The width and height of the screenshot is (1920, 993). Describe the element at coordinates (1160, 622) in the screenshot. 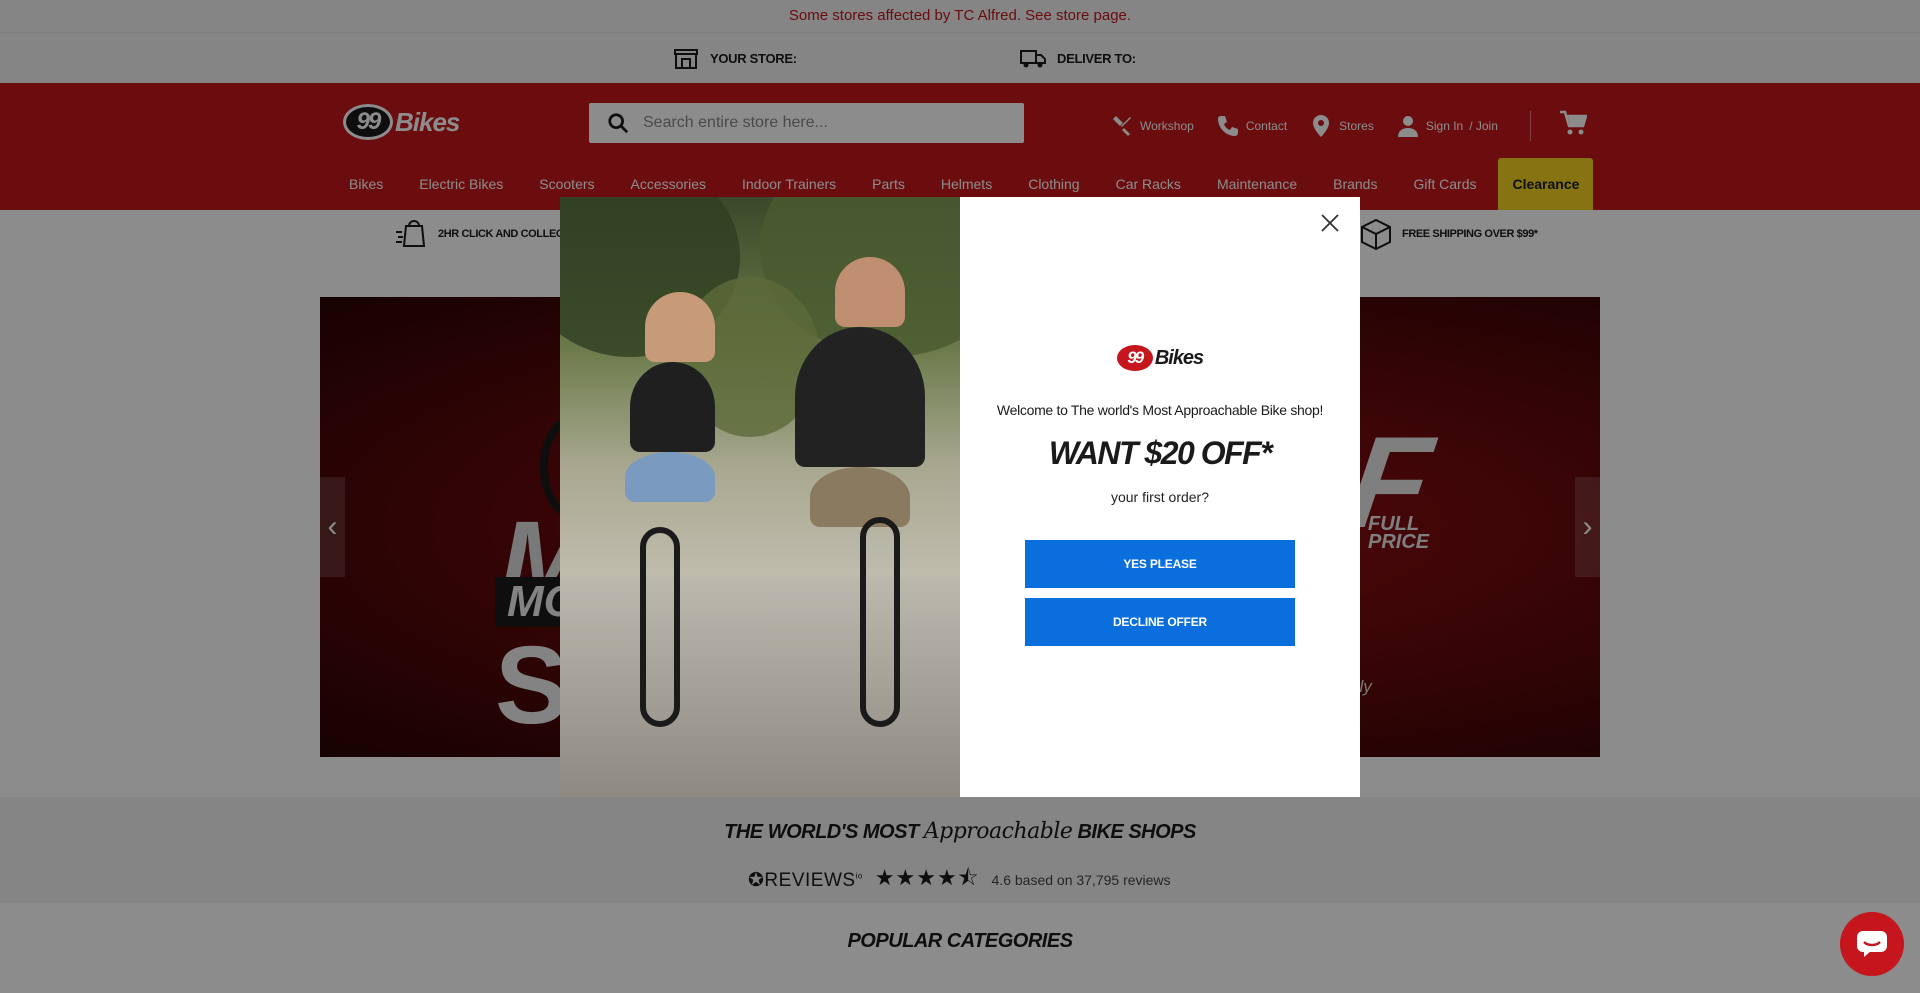

I see `decline-offer-button: DECLINE OFFER` at that location.